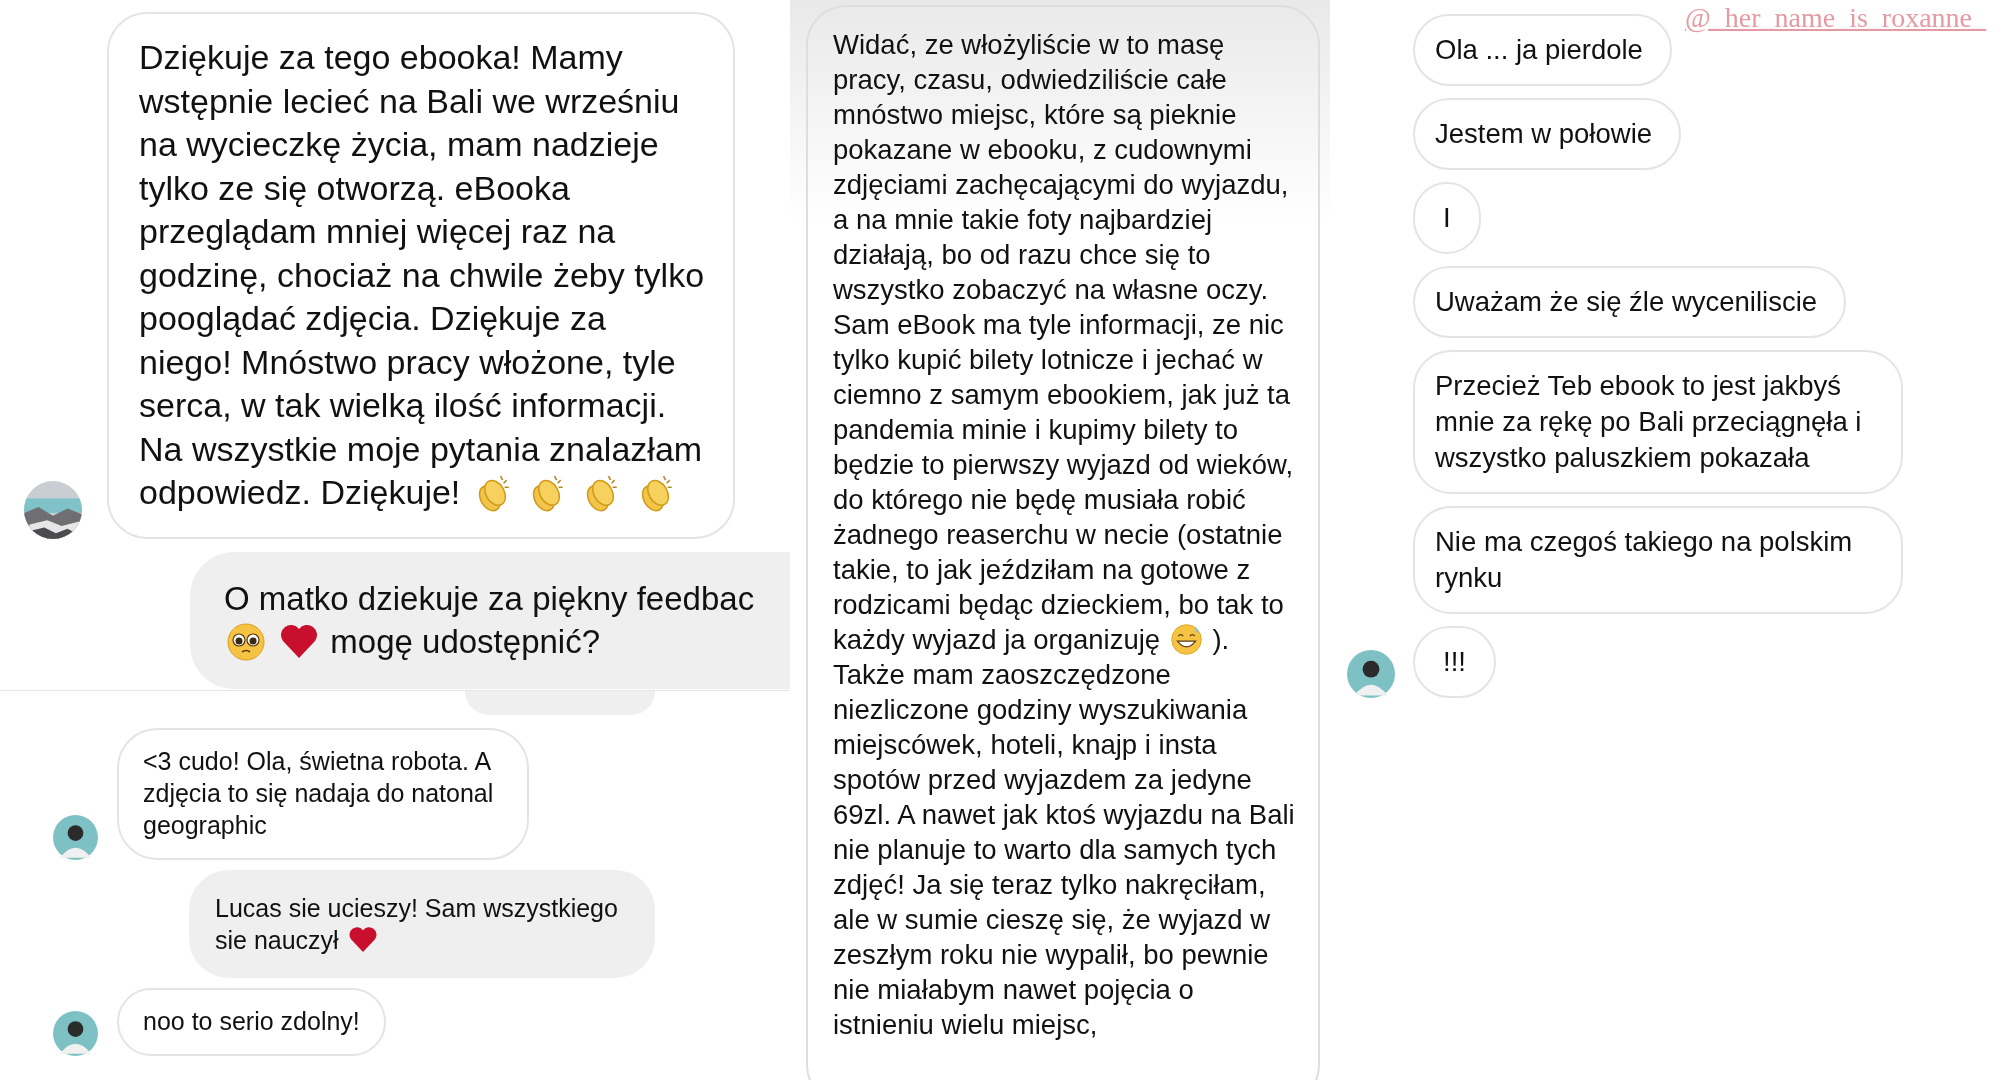  Describe the element at coordinates (1644, 559) in the screenshot. I see `message-text: Nie ma czegoś takiego na polskim rynku` at that location.